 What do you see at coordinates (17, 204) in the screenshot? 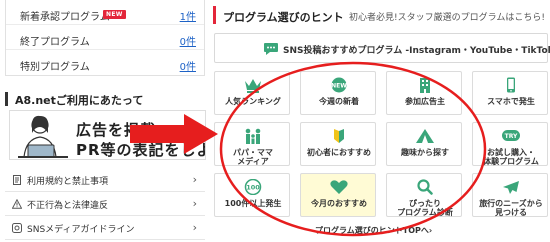
I see `warning-icon` at bounding box center [17, 204].